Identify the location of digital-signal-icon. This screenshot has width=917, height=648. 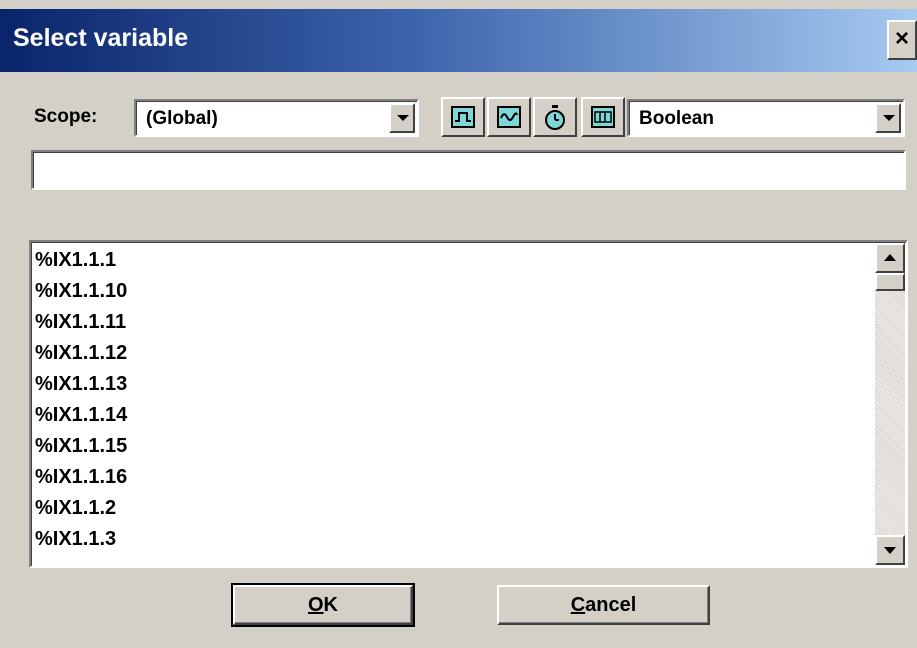
(463, 117).